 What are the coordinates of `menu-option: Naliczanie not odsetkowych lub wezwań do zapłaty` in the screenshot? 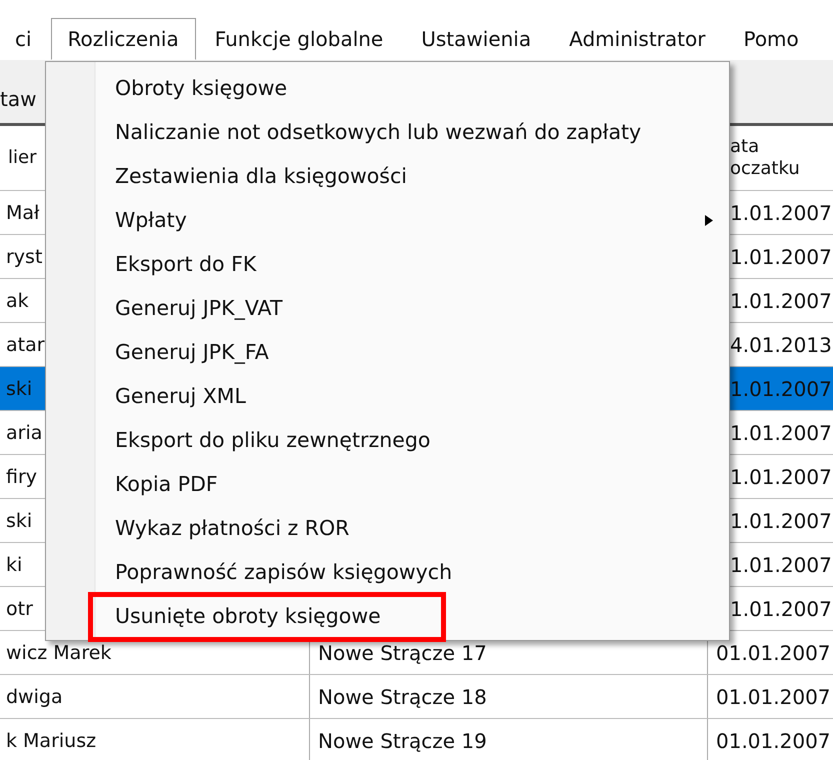 It's located at (378, 132).